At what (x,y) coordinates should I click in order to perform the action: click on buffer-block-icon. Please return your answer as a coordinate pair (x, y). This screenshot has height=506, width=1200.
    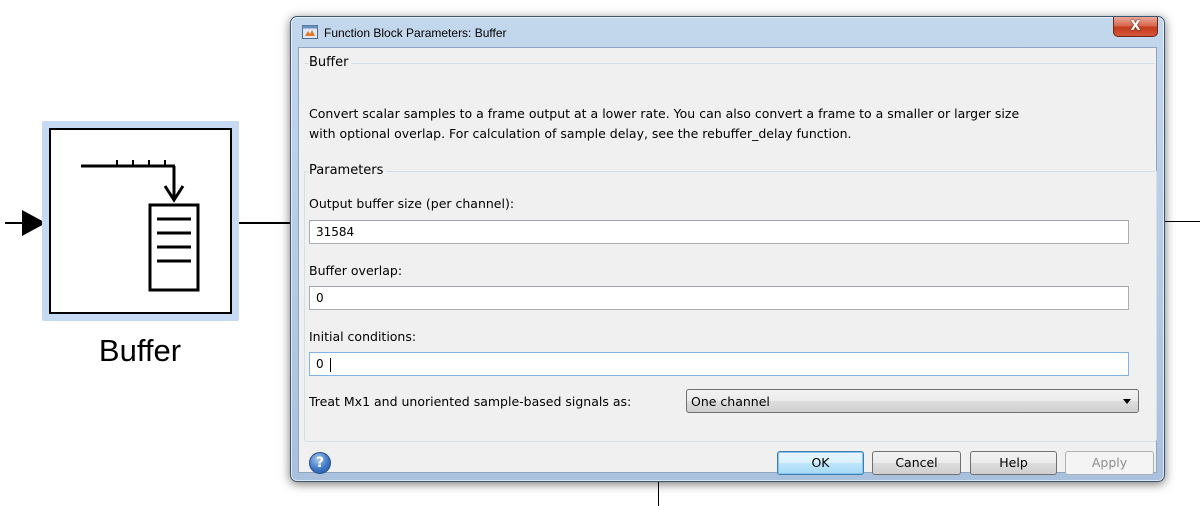
    Looking at the image, I should click on (140, 226).